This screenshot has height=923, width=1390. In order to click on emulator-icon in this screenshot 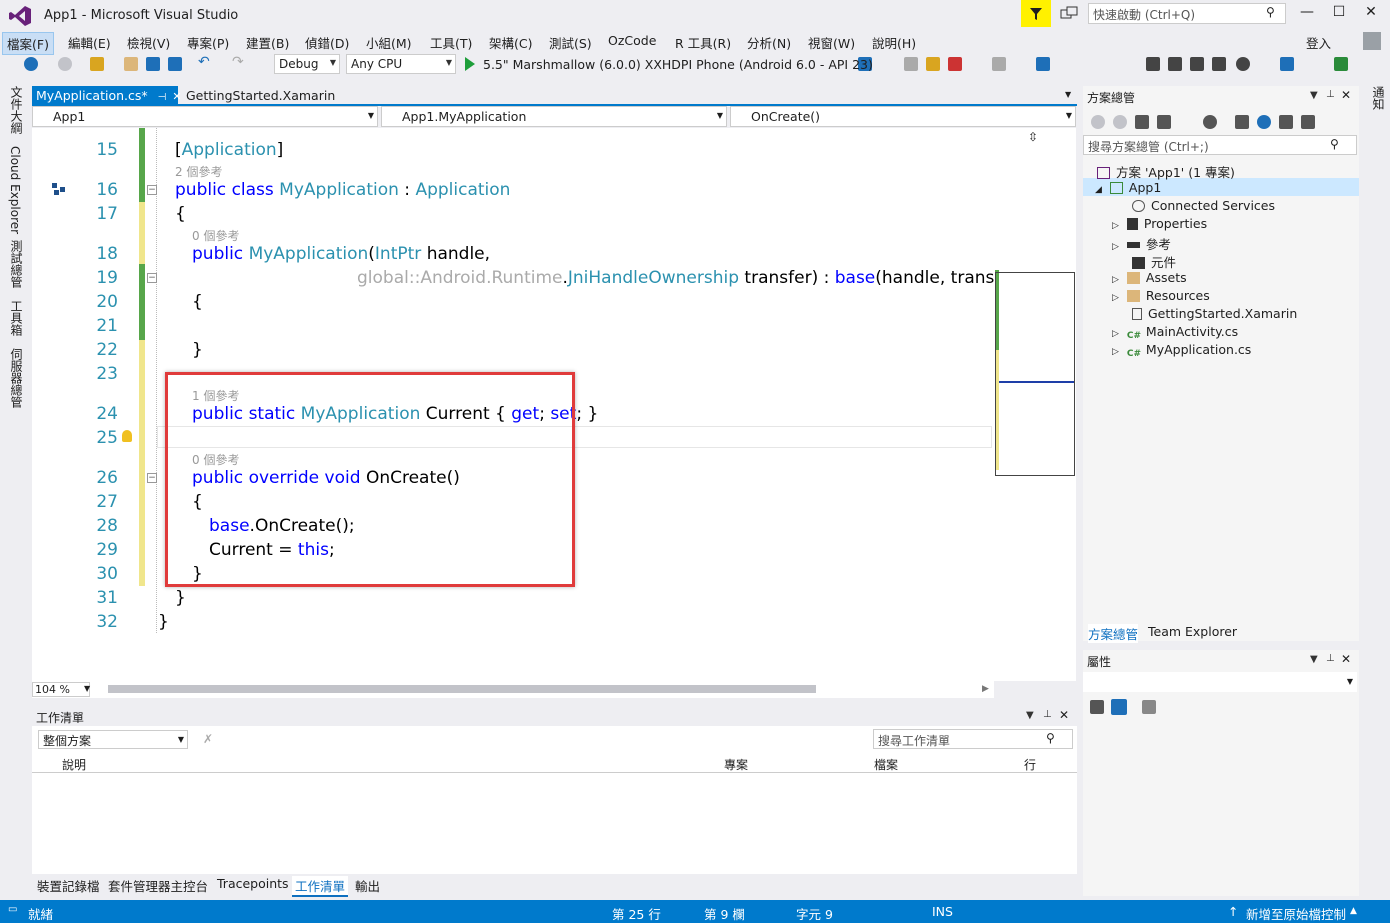, I will do `click(1043, 64)`.